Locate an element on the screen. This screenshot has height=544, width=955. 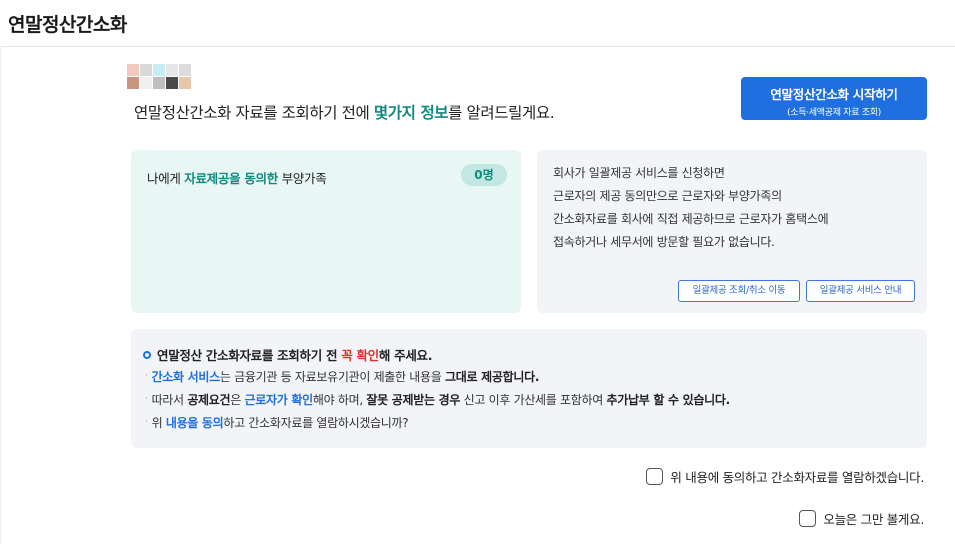
intro-text: 연말정산간소화 자료를 조회하기 전에 몇가지 정보를 알려드릴게요. is located at coordinates (344, 113).